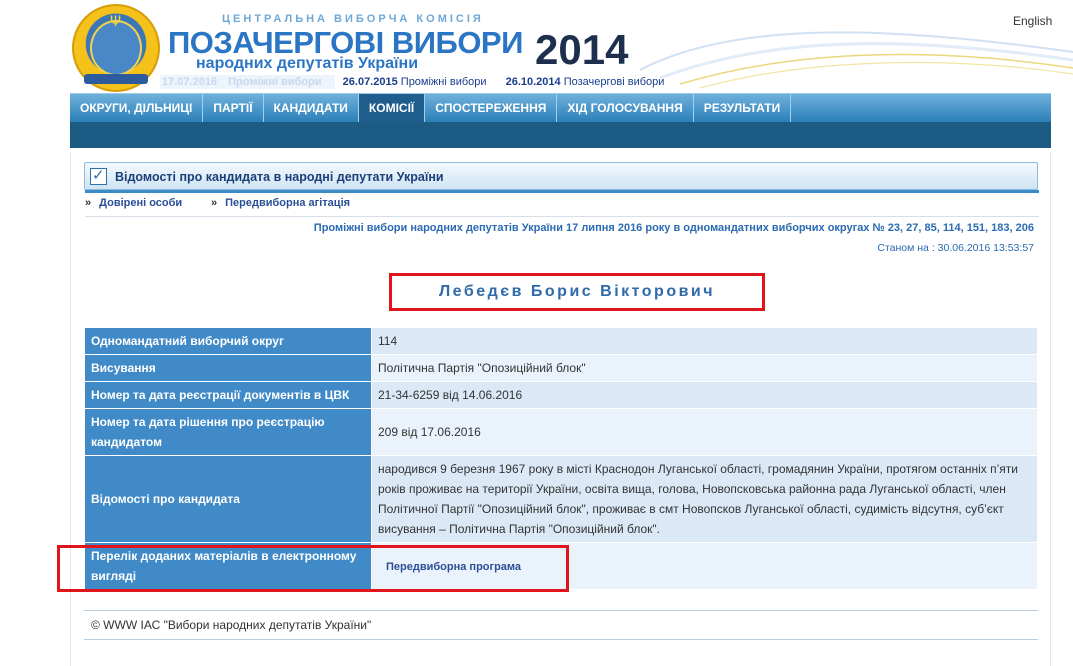 This screenshot has height=666, width=1073. I want to click on cvk-emblem-logo: Ψ, so click(116, 48).